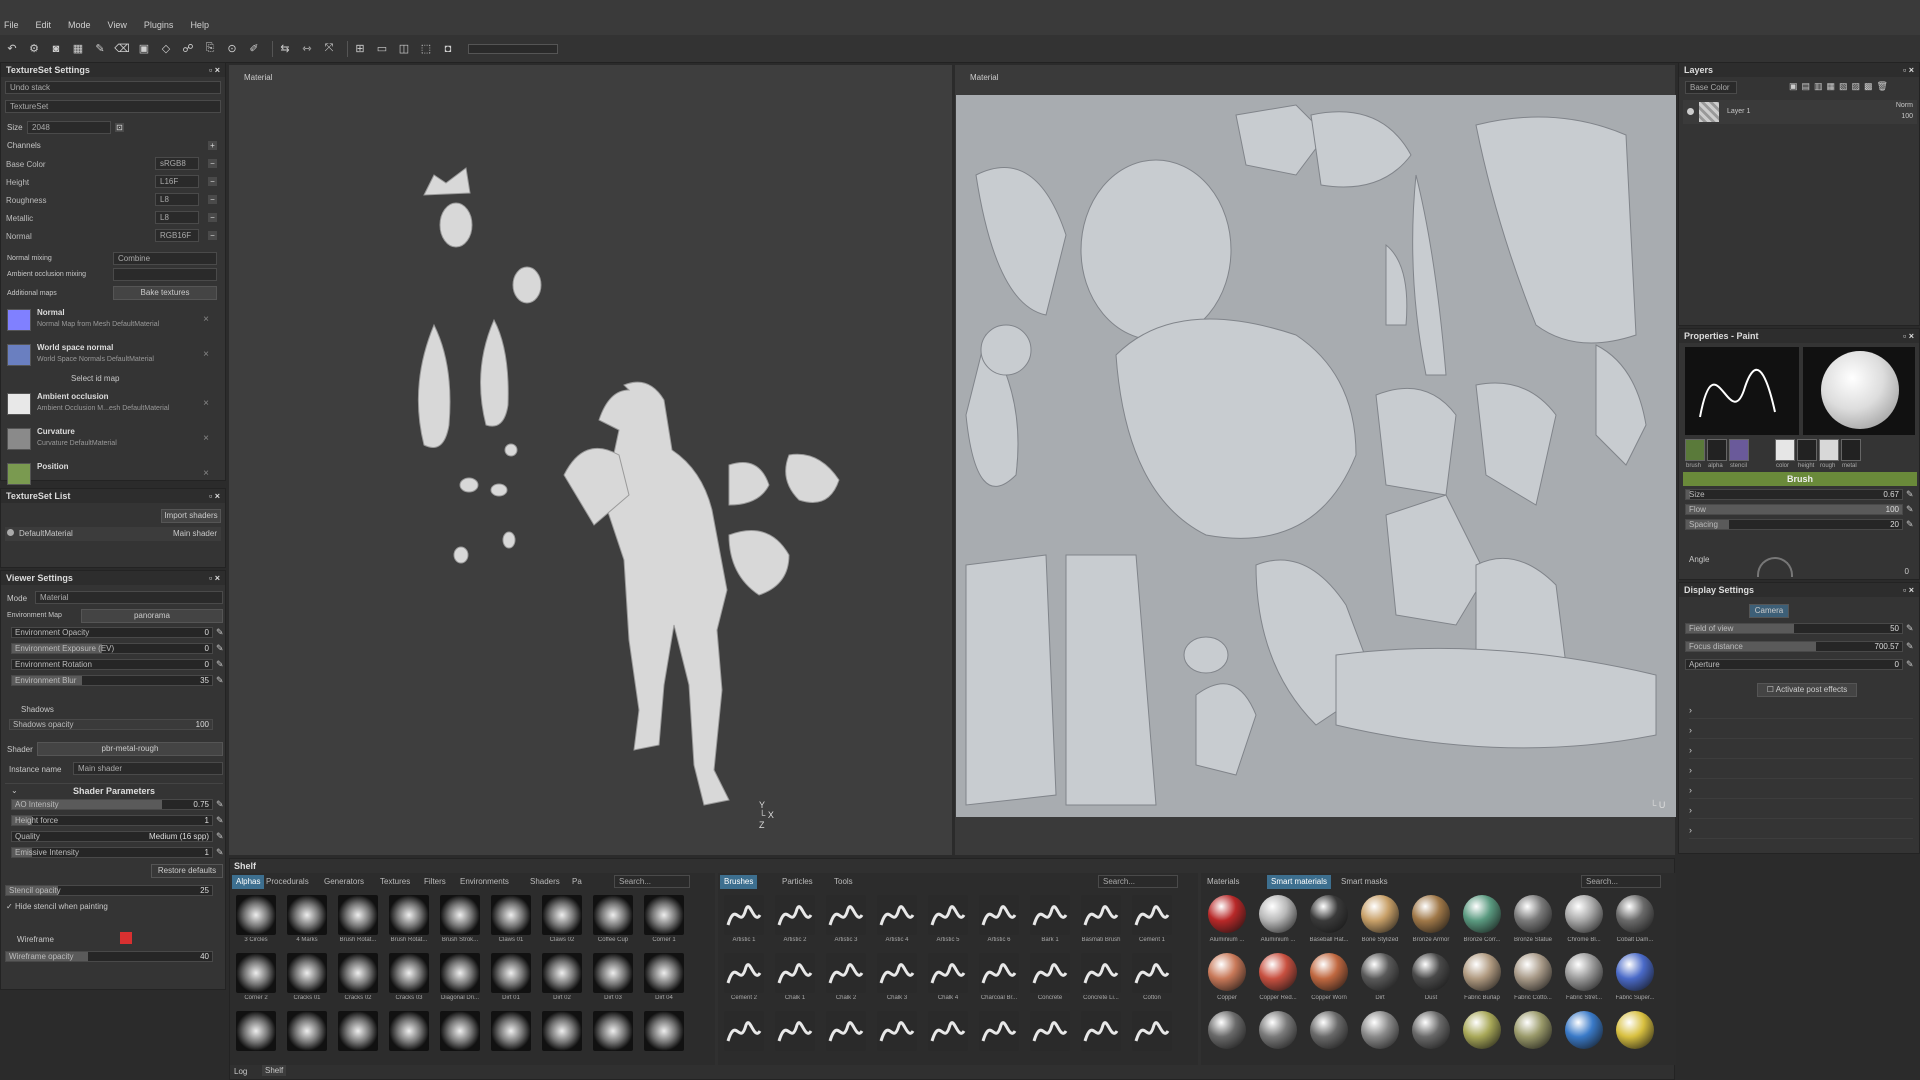 The width and height of the screenshot is (1920, 1080). What do you see at coordinates (1794, 509) in the screenshot?
I see `slider-1: Flow 100` at bounding box center [1794, 509].